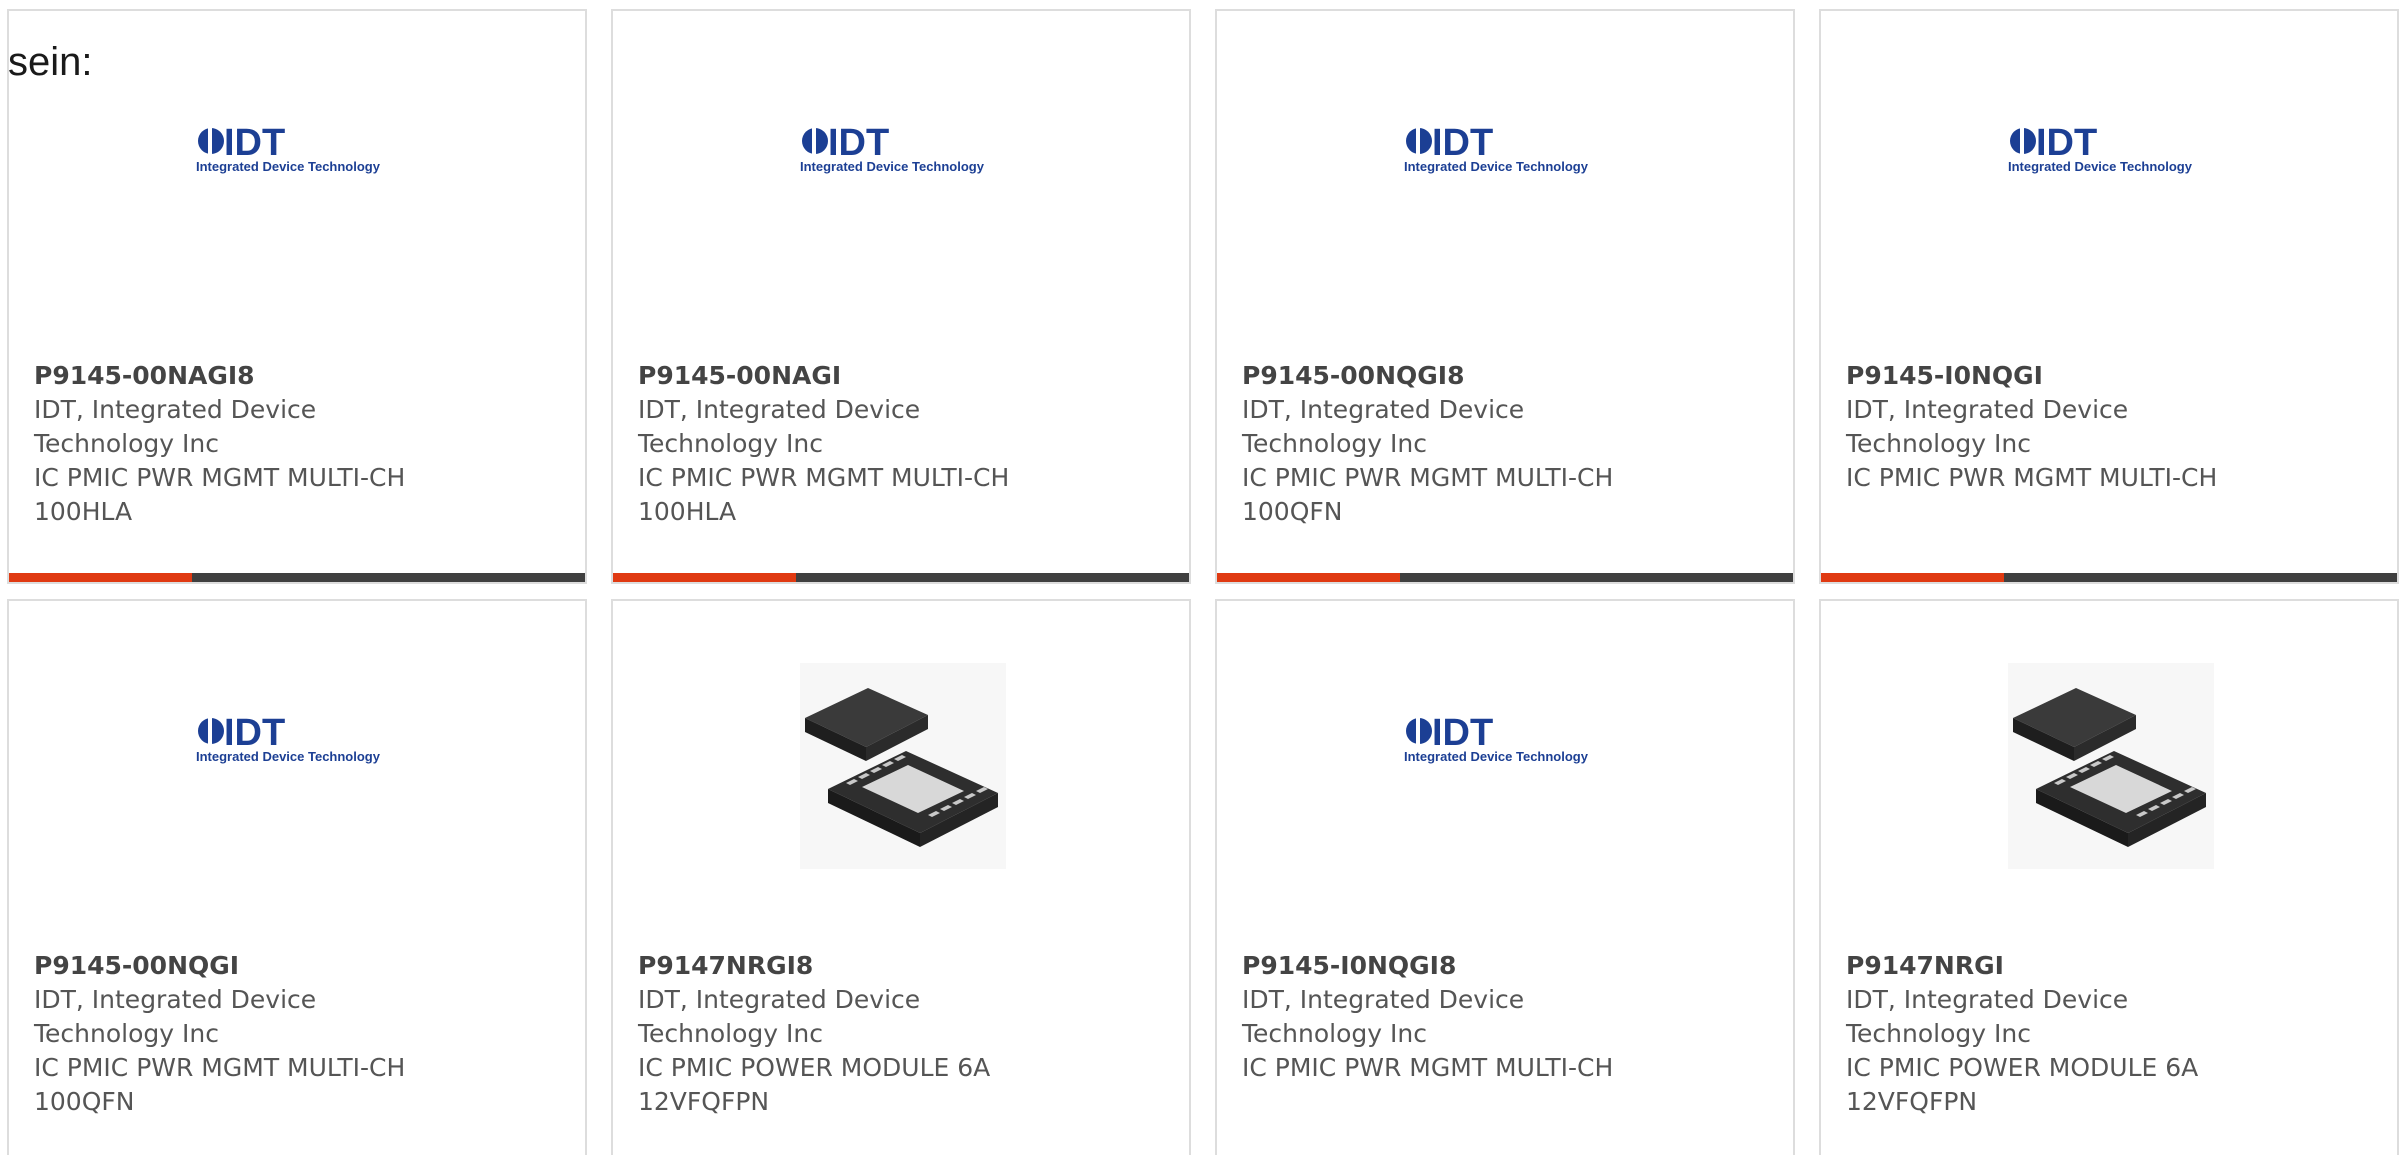  I want to click on product-part-number: P9145-00NAGI, so click(848, 376).